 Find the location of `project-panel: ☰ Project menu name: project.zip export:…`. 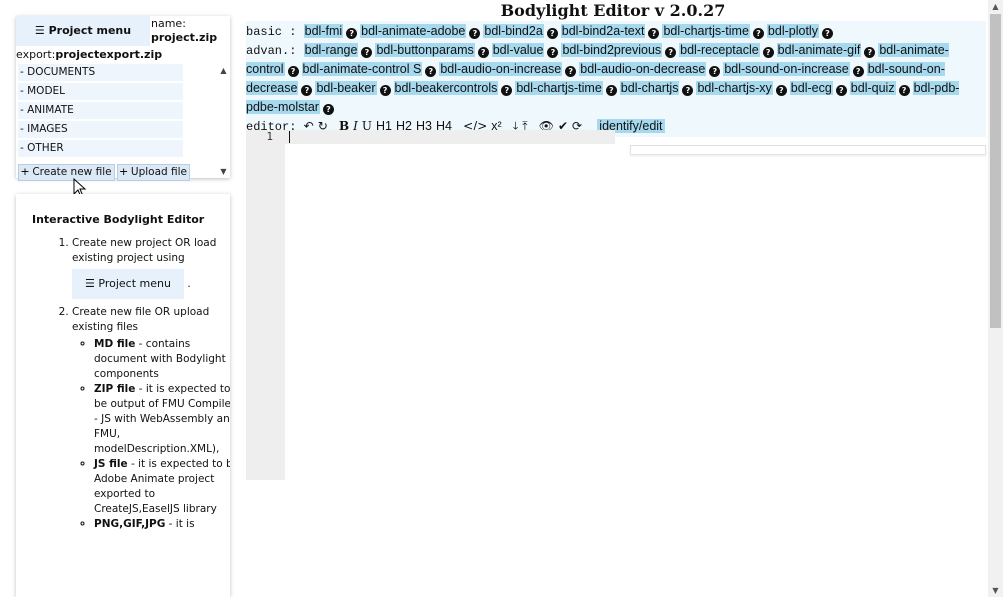

project-panel: ☰ Project menu name: project.zip export:… is located at coordinates (123, 98).